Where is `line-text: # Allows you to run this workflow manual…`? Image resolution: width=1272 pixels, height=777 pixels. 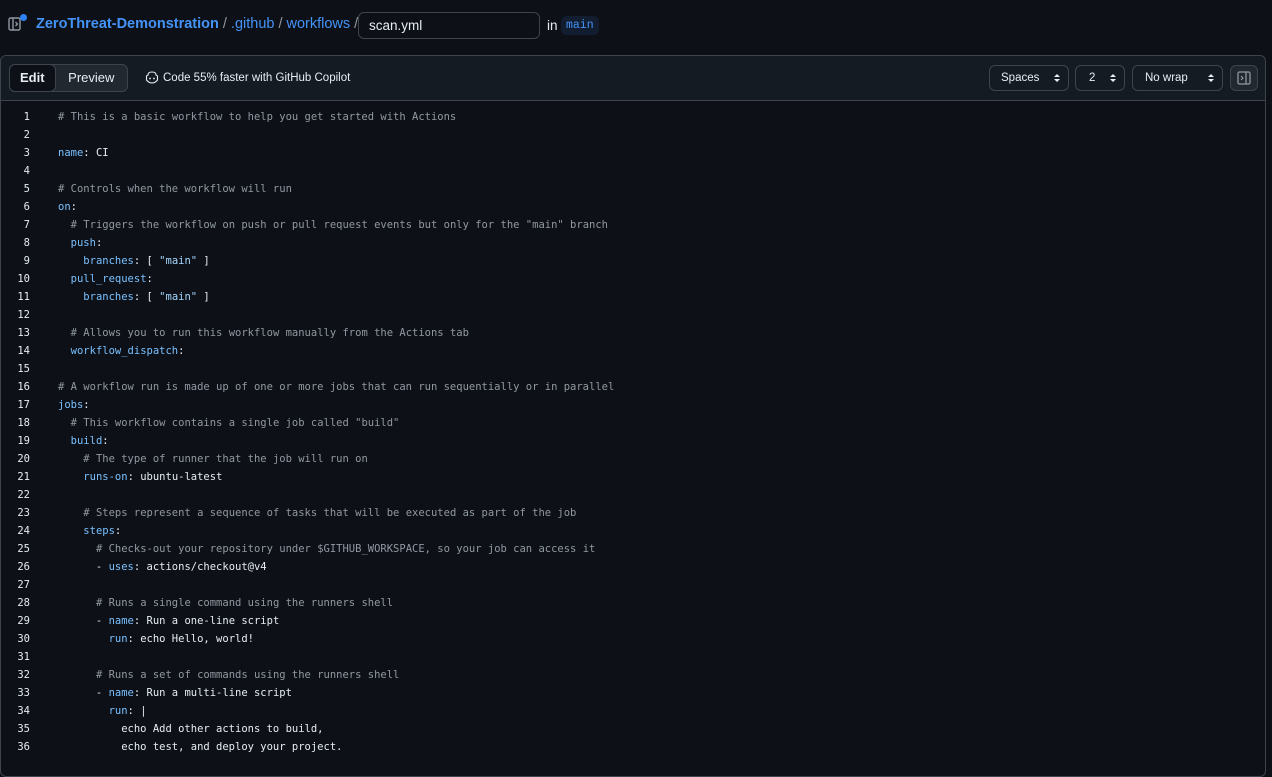 line-text: # Allows you to run this workflow manual… is located at coordinates (249, 333).